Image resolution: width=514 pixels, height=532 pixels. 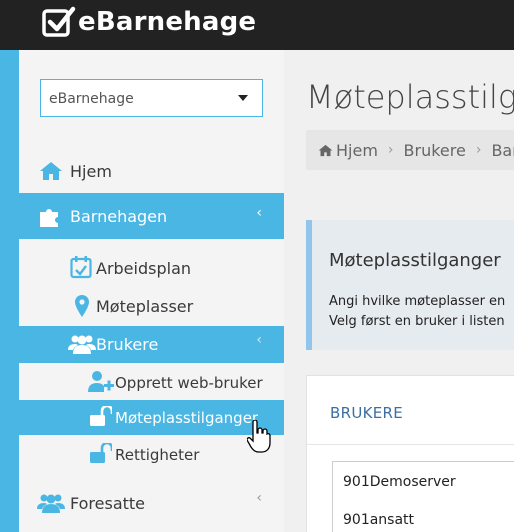 I want to click on sidebar-item-label: Foresatte, so click(x=108, y=503).